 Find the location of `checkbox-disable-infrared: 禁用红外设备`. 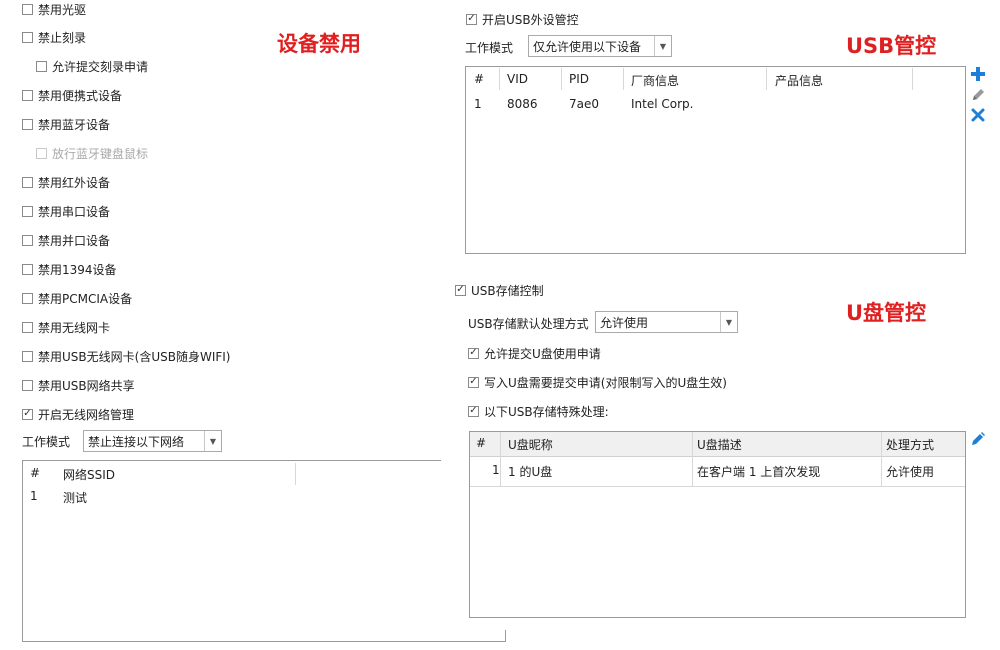

checkbox-disable-infrared: 禁用红外设备 is located at coordinates (66, 182).